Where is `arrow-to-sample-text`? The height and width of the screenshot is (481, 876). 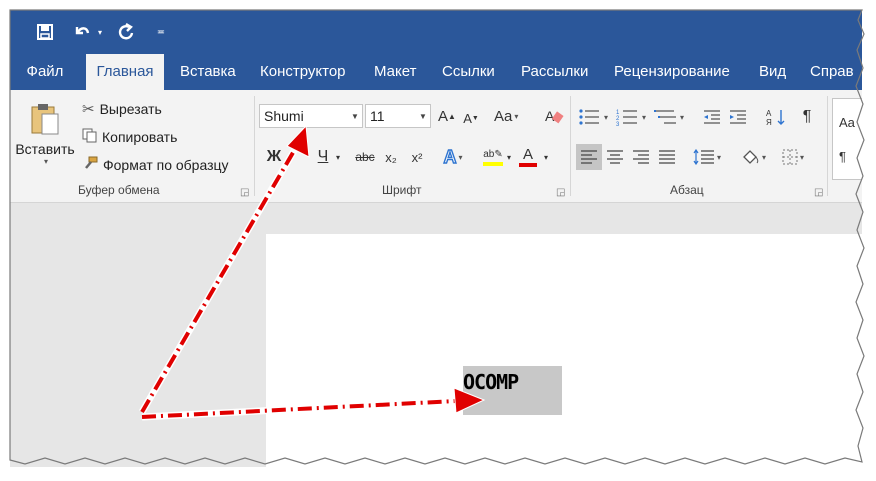 arrow-to-sample-text is located at coordinates (313, 404).